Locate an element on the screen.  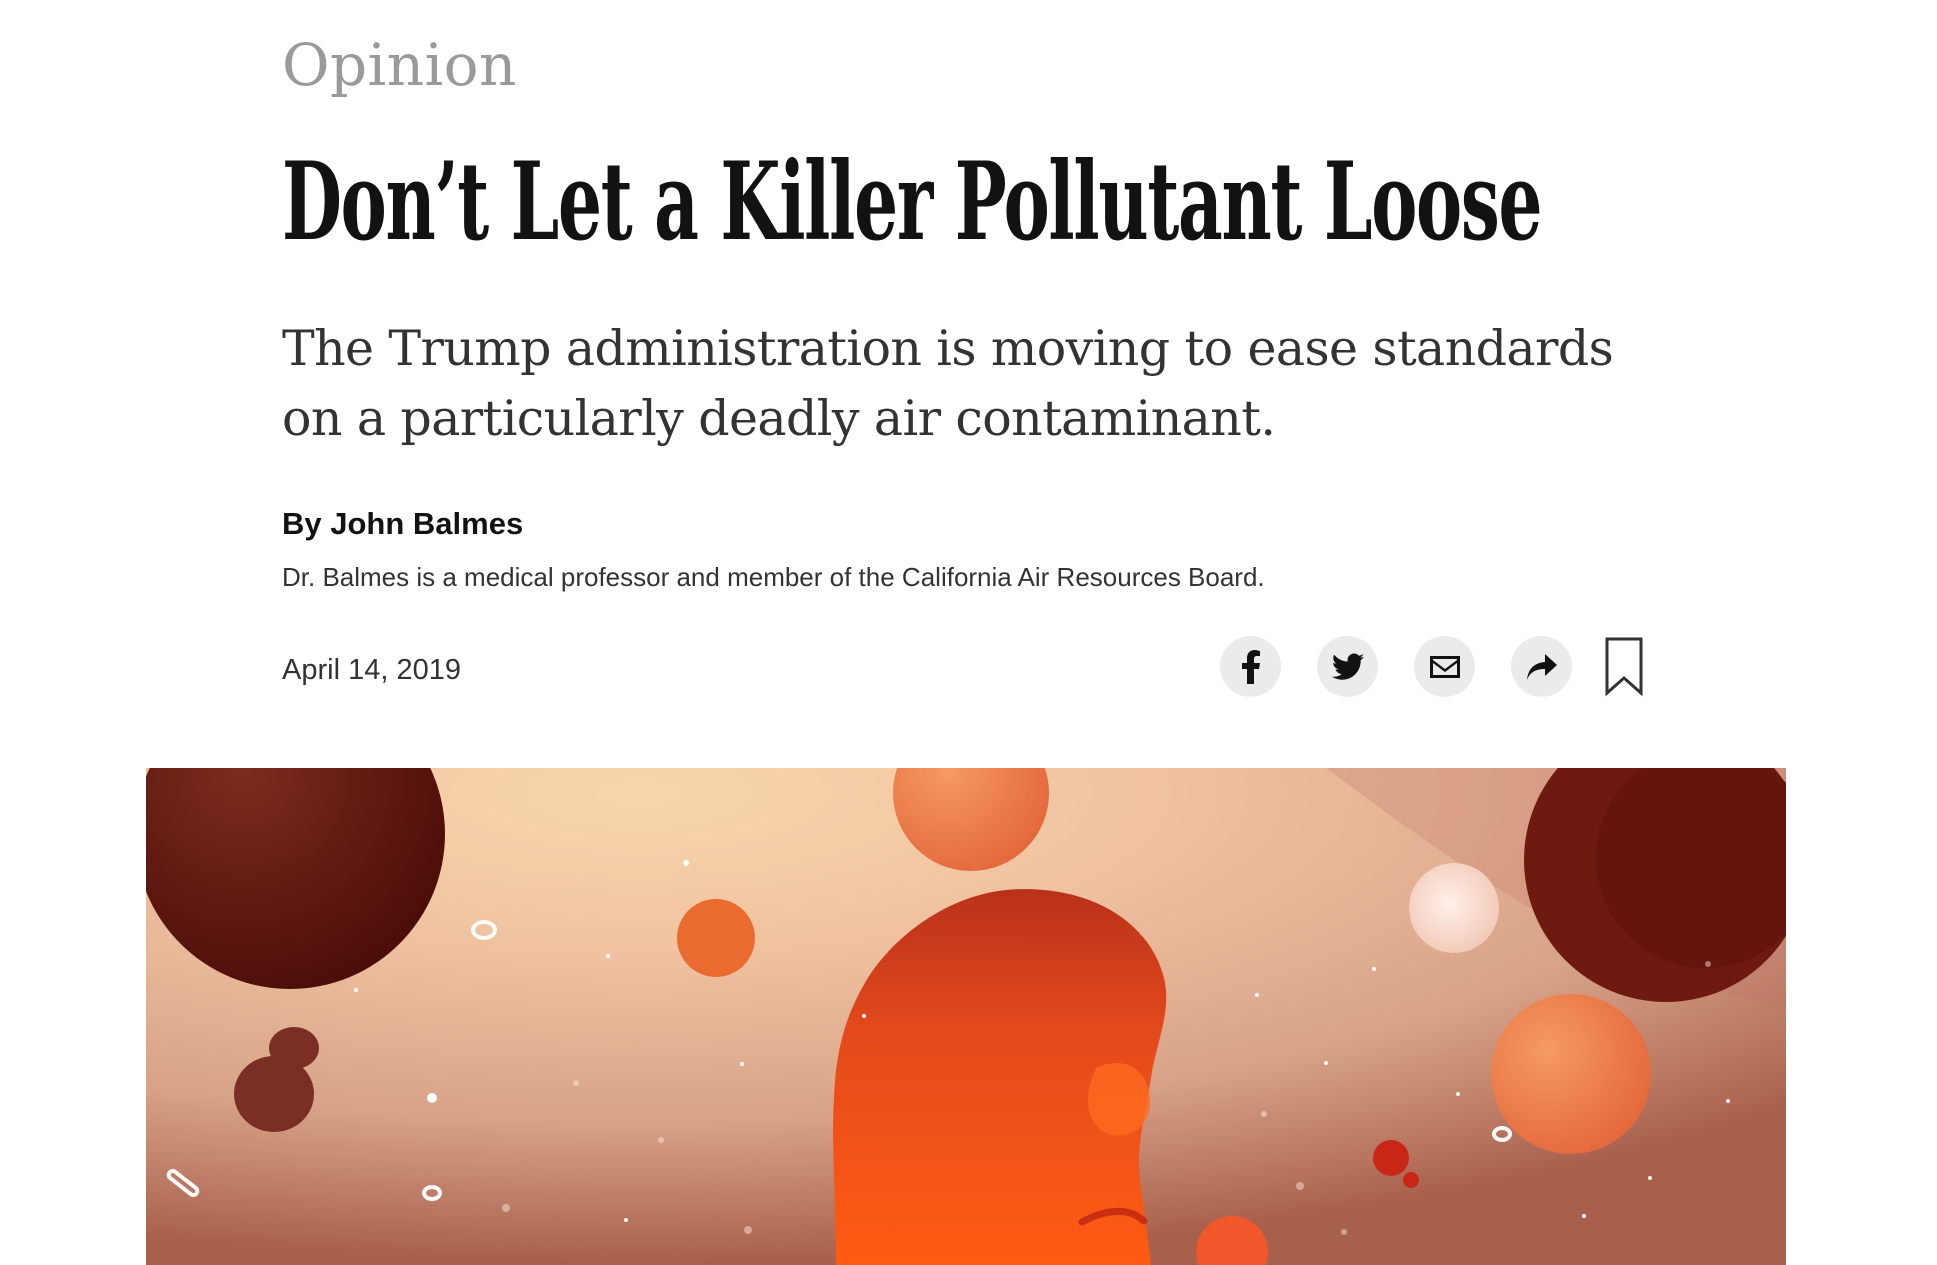
share-toolbar is located at coordinates (1440, 668).